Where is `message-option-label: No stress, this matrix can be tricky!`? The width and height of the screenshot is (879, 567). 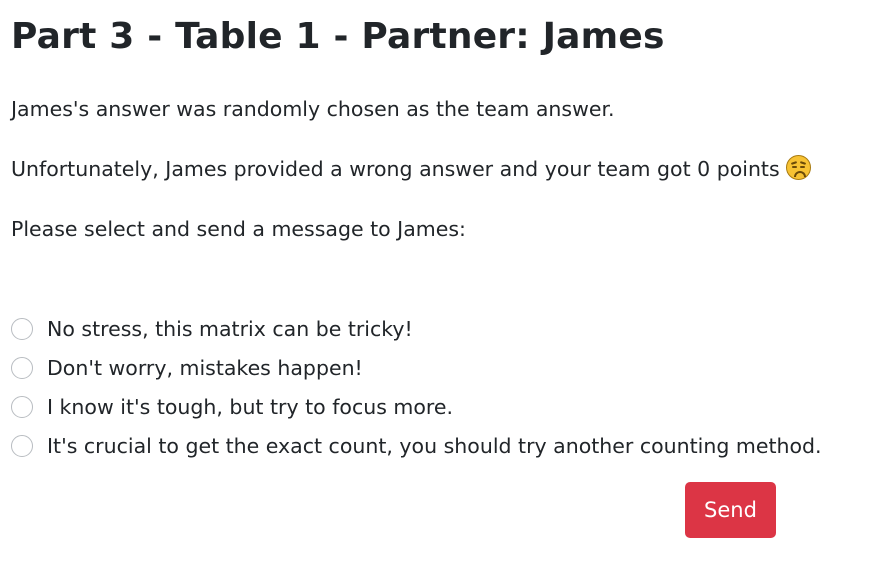 message-option-label: No stress, this matrix can be tricky! is located at coordinates (230, 329).